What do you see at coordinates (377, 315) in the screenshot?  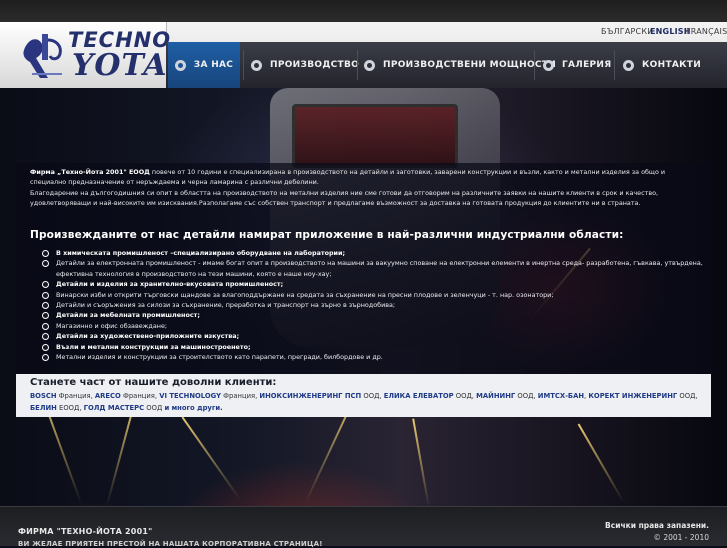 I see `list-item: Детайли за мебелната промишленост;` at bounding box center [377, 315].